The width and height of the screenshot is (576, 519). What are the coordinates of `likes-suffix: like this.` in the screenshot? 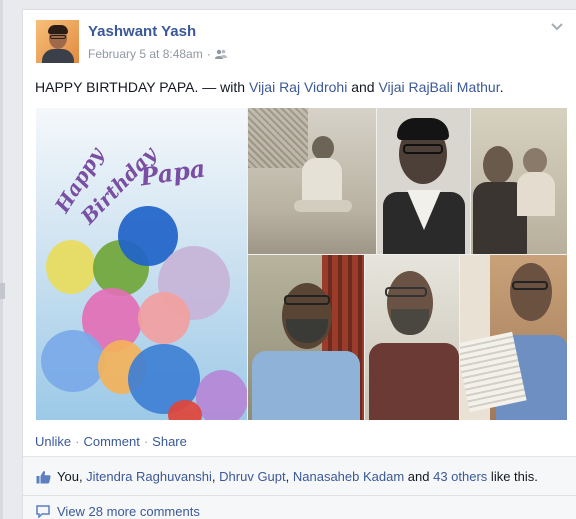 It's located at (512, 476).